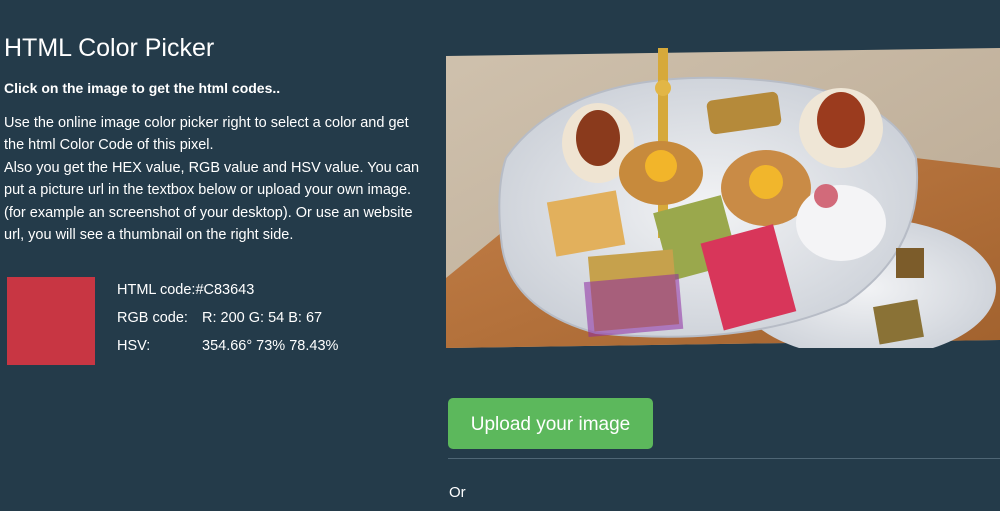 The height and width of the screenshot is (511, 1000). I want to click on rgb-code-value: R: 200 G: 54 B: 67, so click(262, 318).